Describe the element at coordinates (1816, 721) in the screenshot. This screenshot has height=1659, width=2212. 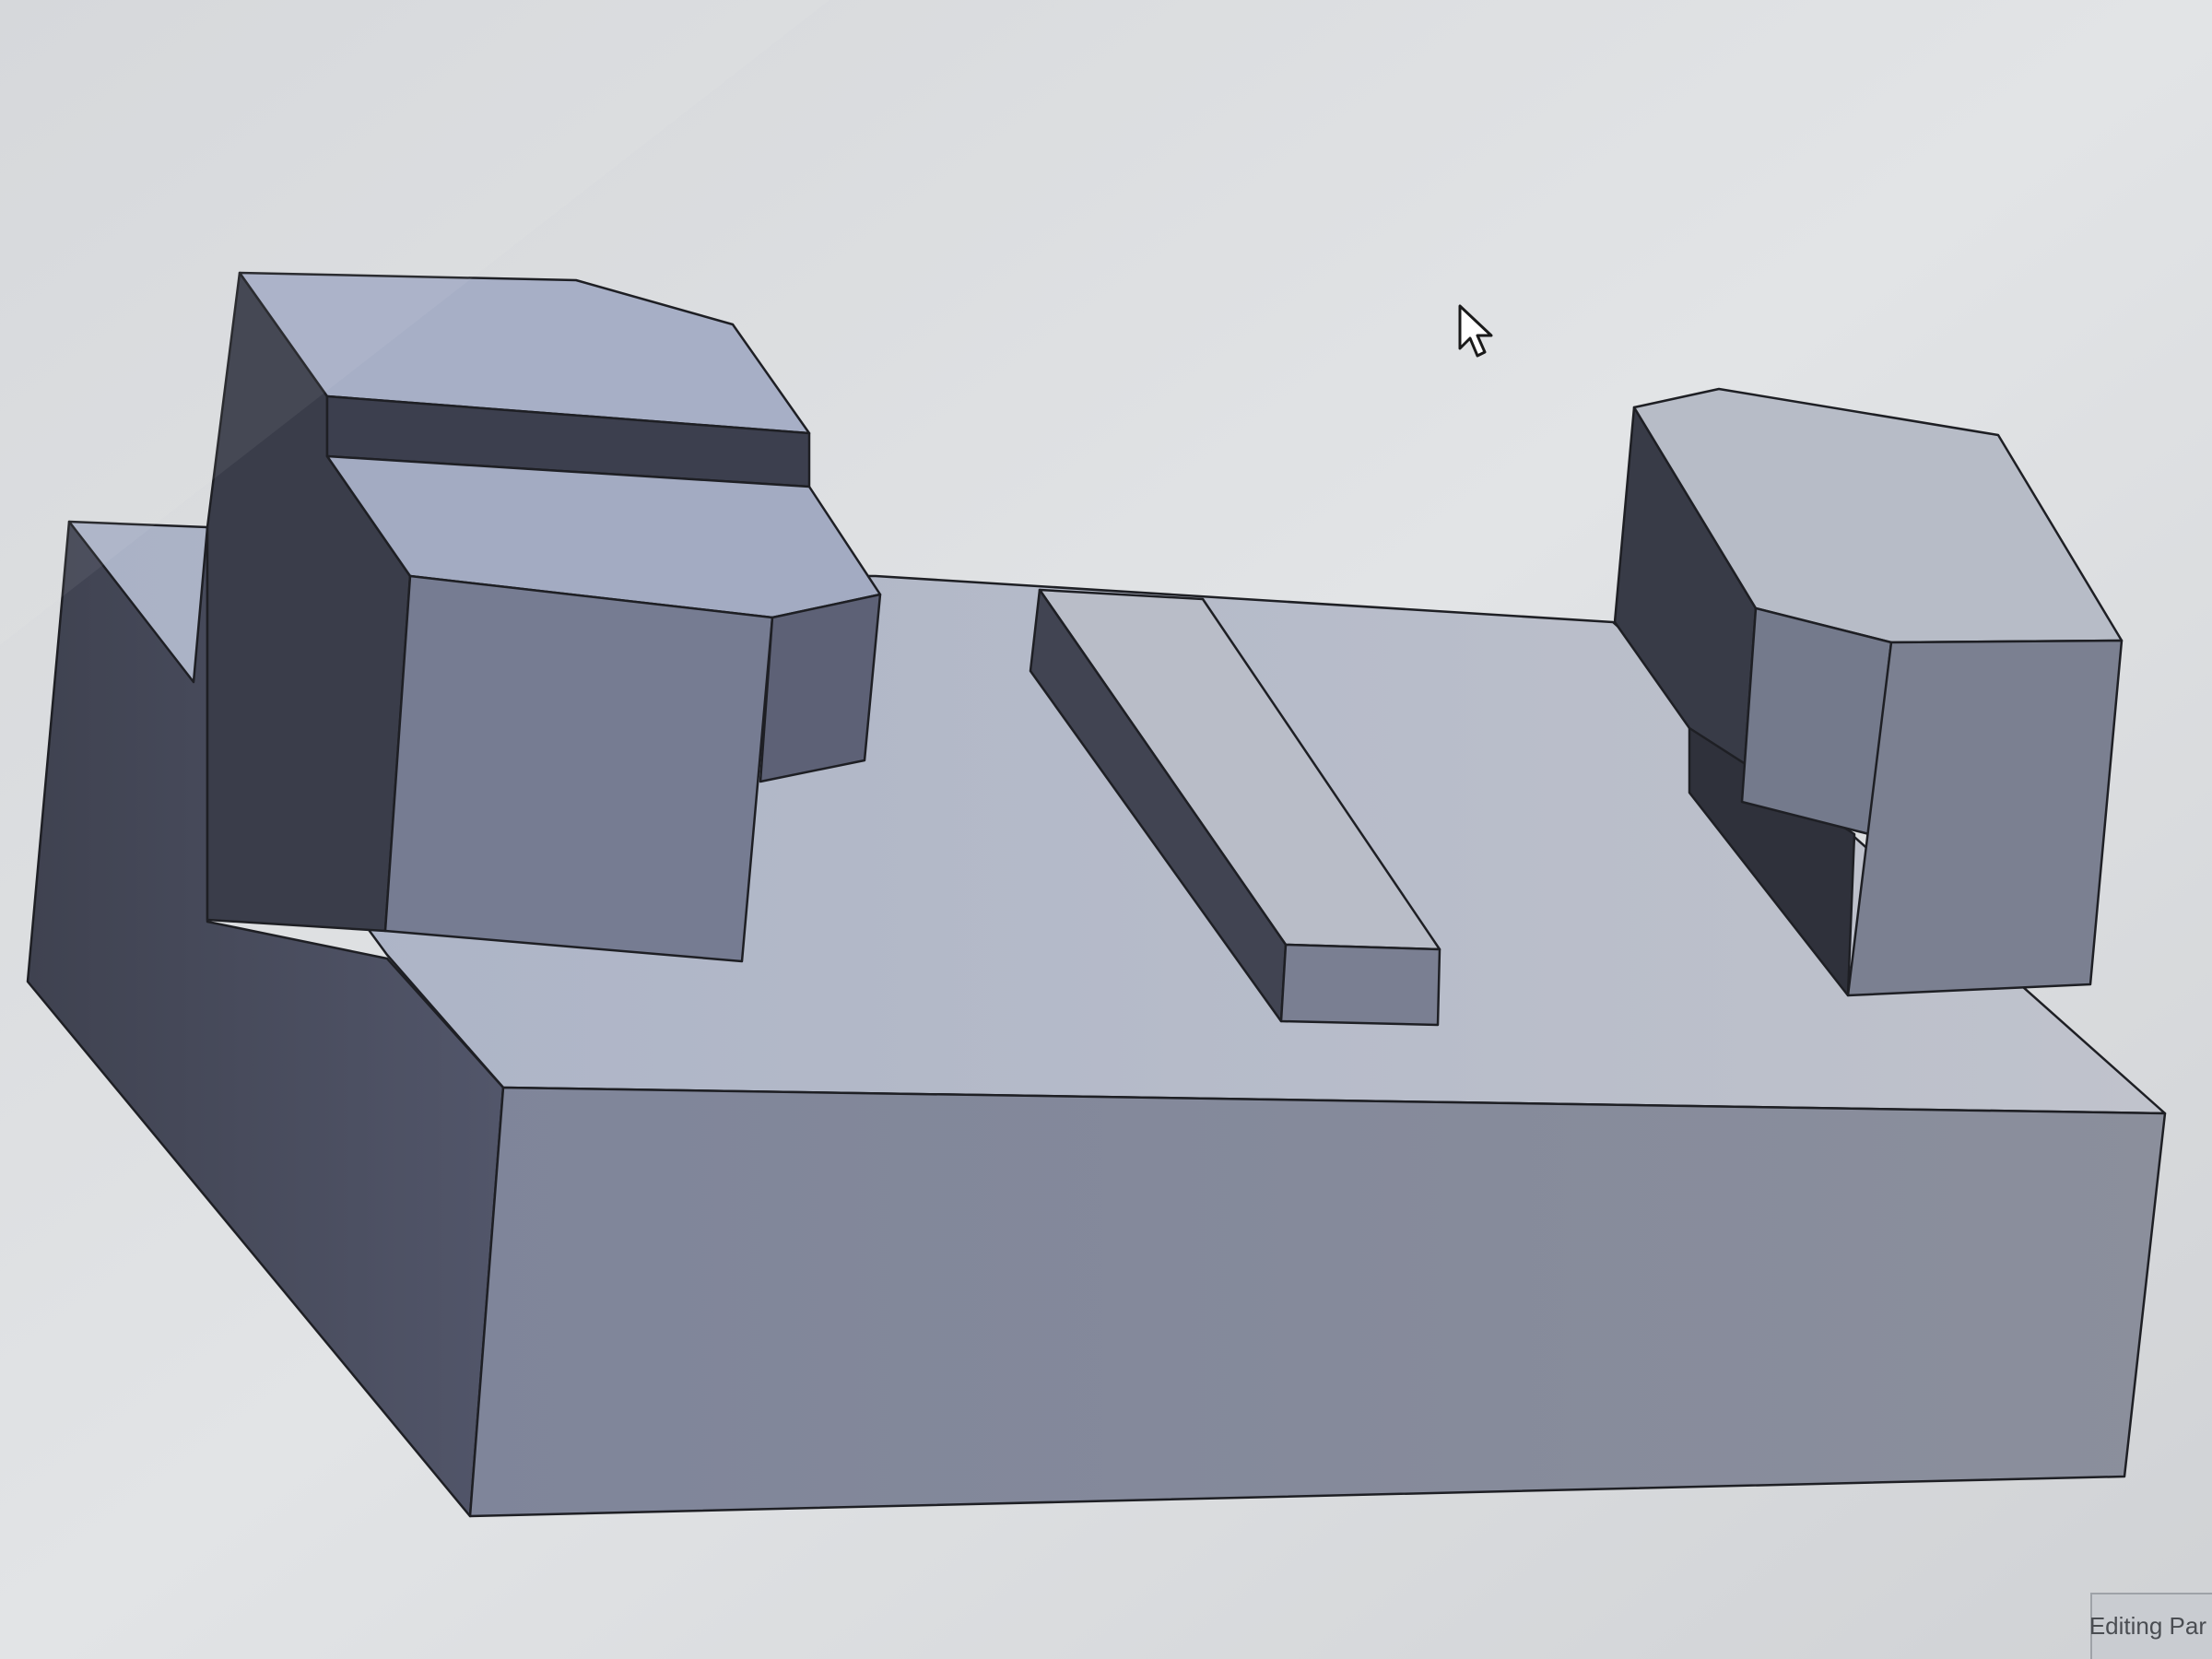
I see `right-block-chamfer-face` at that location.